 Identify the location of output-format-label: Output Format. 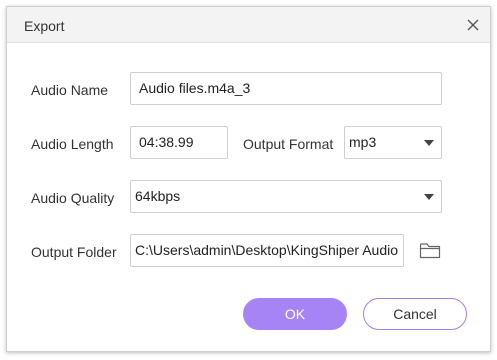
(288, 144).